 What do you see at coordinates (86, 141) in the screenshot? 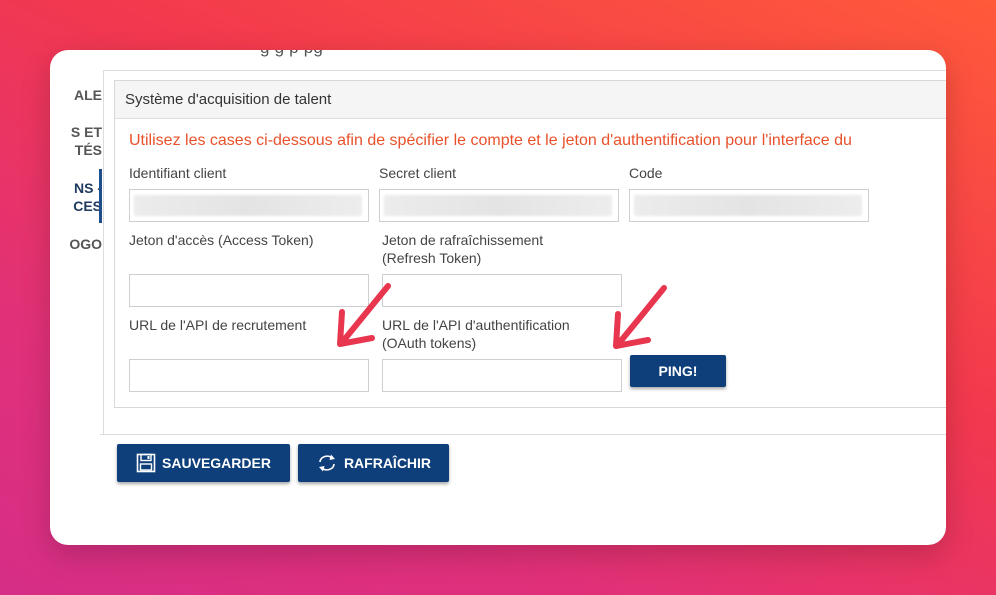
I see `sidebar-item-users: S ET TÉS` at bounding box center [86, 141].